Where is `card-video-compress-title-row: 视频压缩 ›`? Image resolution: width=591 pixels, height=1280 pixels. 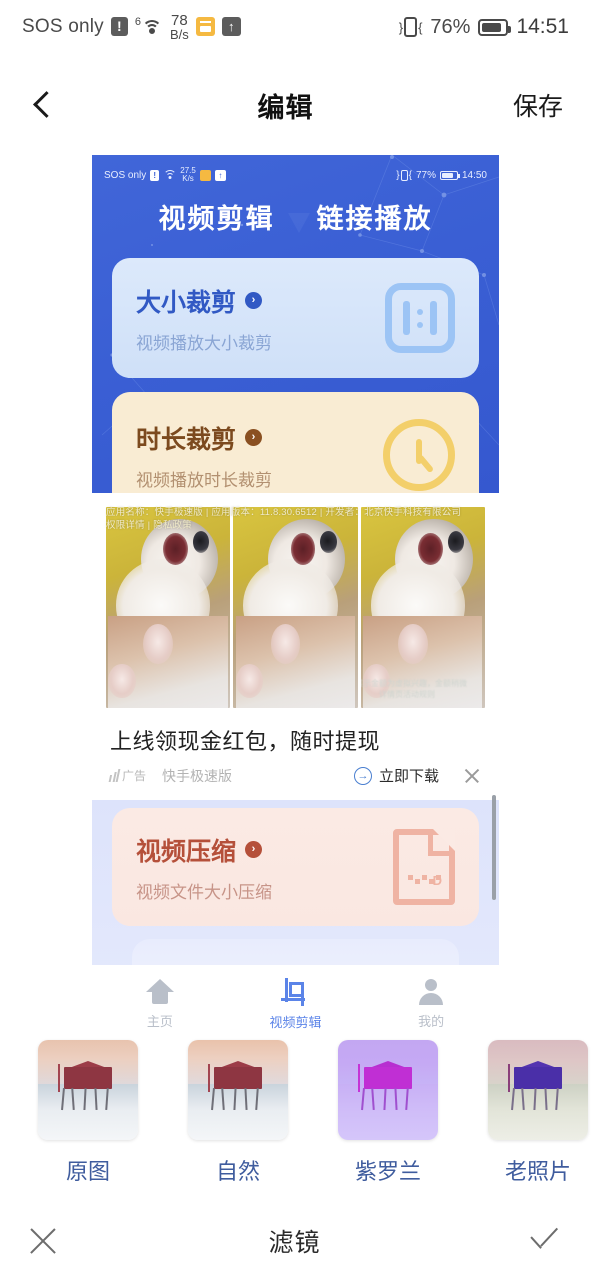
card-video-compress-title-row: 视频压缩 › is located at coordinates (204, 850).